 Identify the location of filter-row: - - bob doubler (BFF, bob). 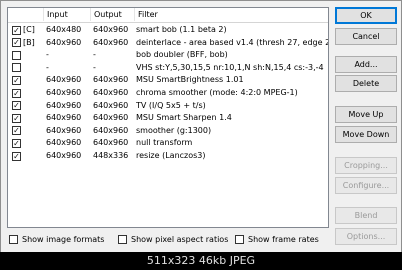
(168, 55).